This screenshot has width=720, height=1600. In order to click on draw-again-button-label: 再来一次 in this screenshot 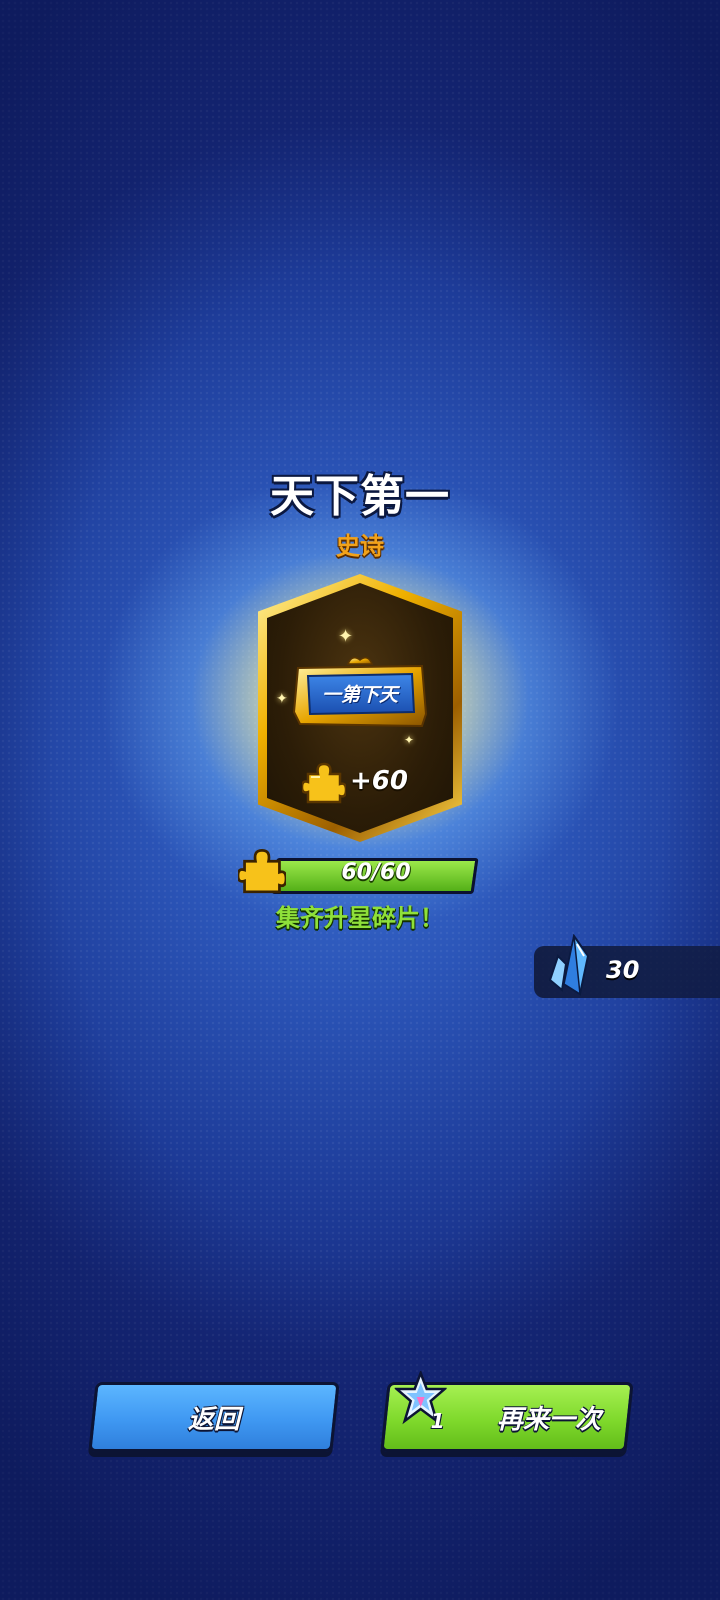, I will do `click(548, 1420)`.